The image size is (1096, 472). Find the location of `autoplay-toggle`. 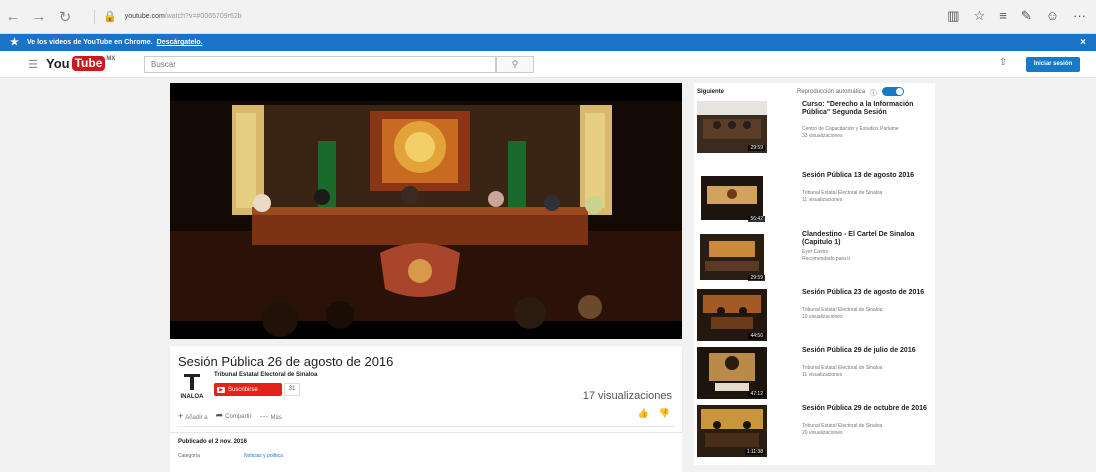

autoplay-toggle is located at coordinates (893, 91).